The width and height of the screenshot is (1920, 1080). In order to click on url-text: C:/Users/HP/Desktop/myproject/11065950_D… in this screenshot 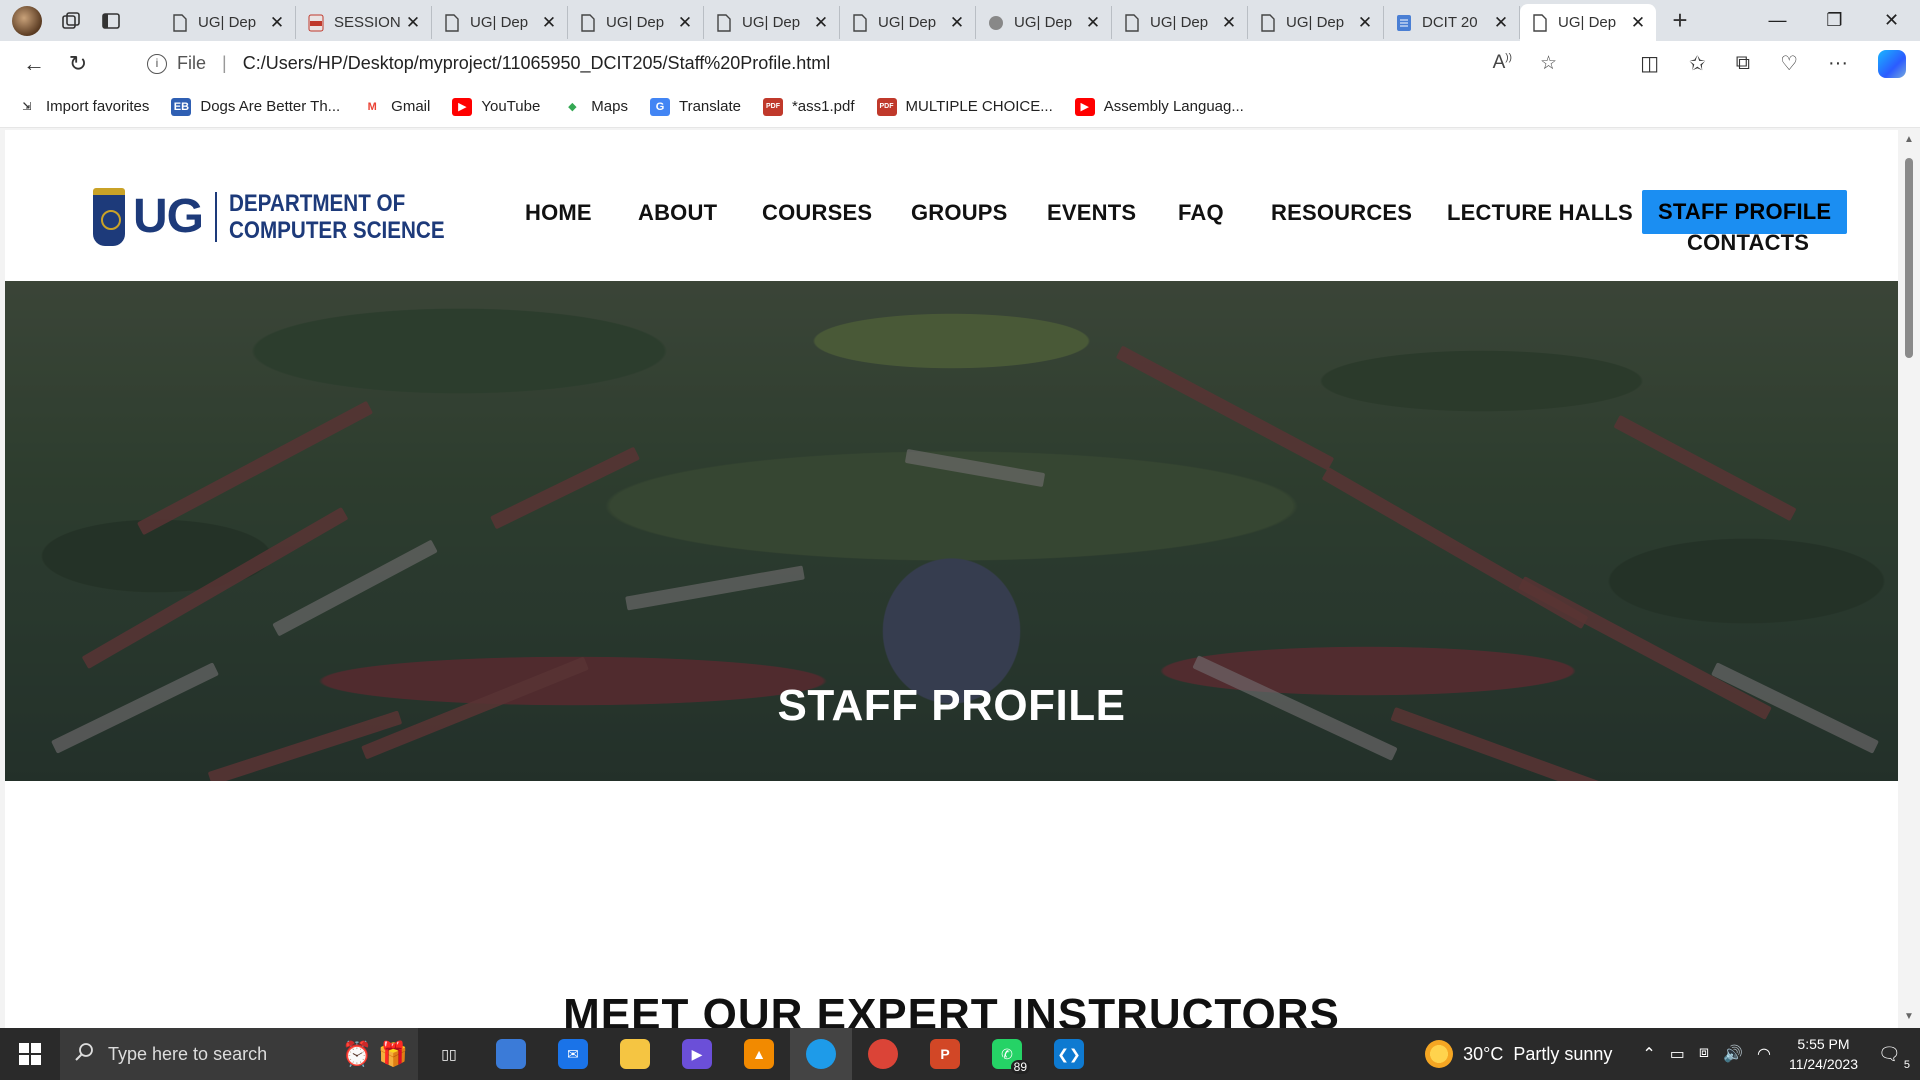, I will do `click(537, 63)`.